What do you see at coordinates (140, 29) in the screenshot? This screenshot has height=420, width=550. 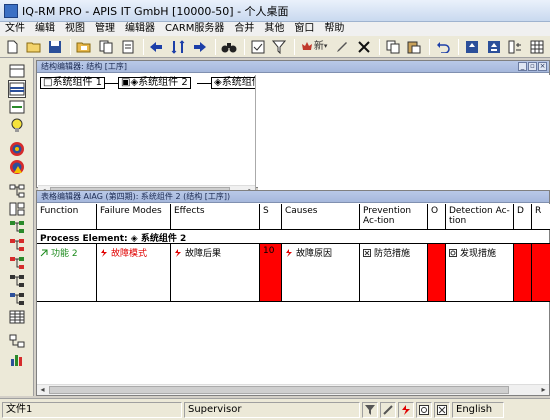 I see `menu-editor: 编辑器` at bounding box center [140, 29].